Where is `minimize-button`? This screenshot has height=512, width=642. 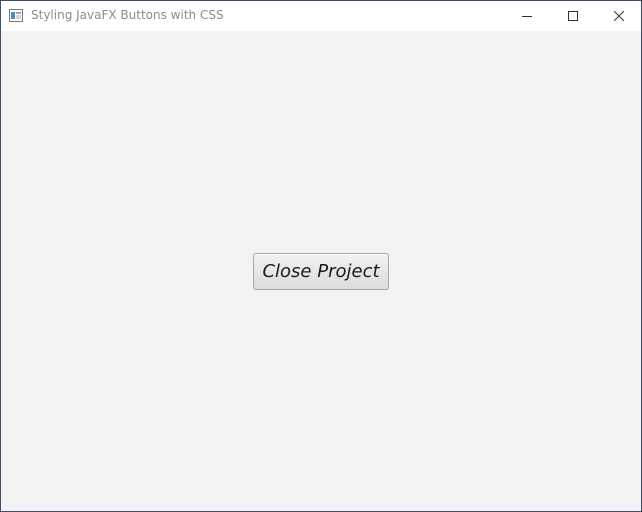
minimize-button is located at coordinates (527, 16).